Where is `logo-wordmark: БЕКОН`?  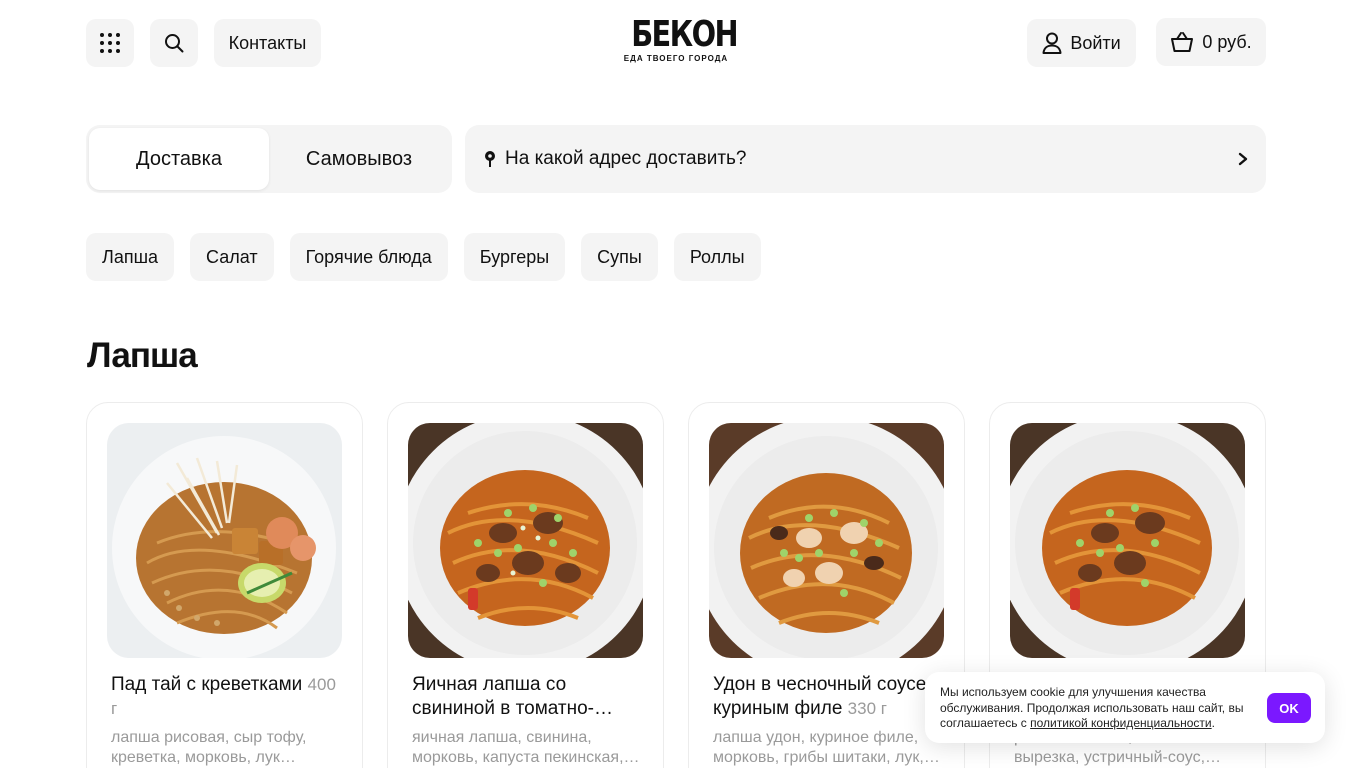 logo-wordmark: БЕКОН is located at coordinates (684, 34).